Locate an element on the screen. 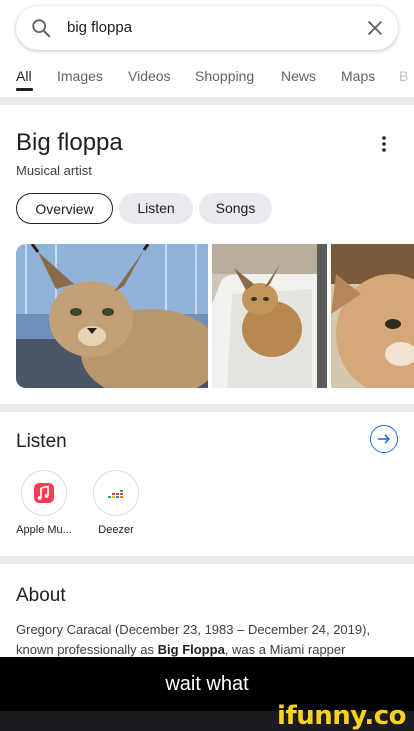 This screenshot has width=414, height=731. search-tabs: All Images Videos Shopping News Maps B is located at coordinates (207, 76).